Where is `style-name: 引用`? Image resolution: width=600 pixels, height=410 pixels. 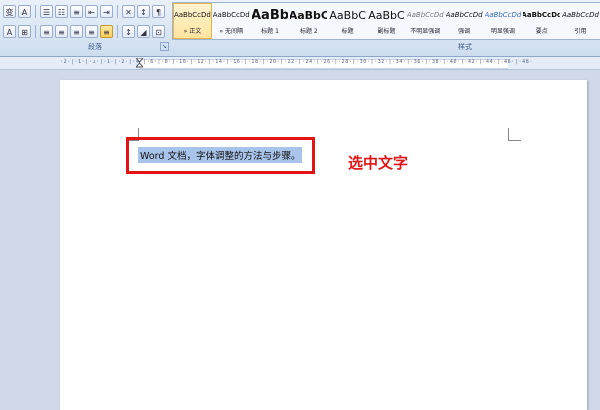
style-name: 引用 is located at coordinates (580, 31).